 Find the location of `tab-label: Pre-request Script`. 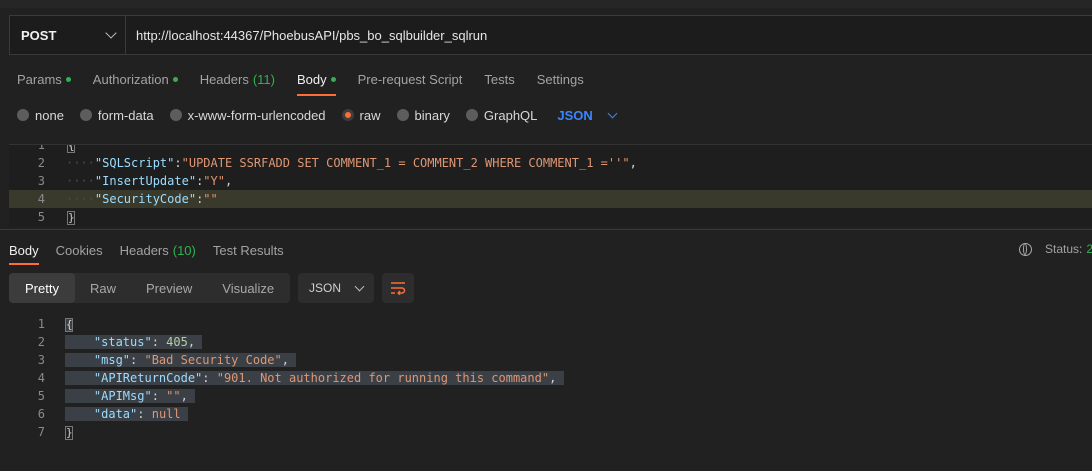

tab-label: Pre-request Script is located at coordinates (410, 79).